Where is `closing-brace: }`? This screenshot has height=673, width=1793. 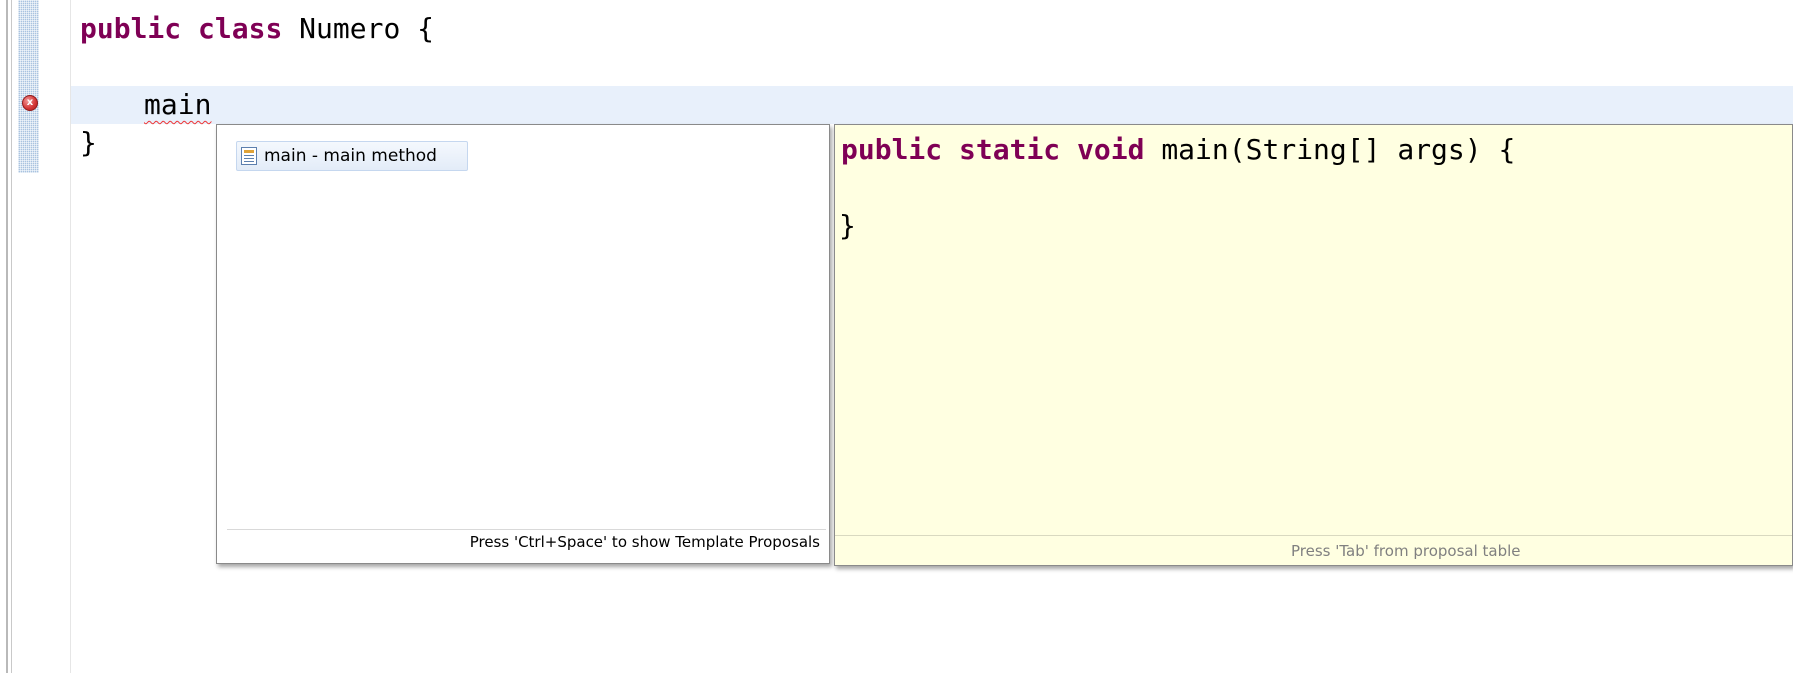
closing-brace: } is located at coordinates (88, 142).